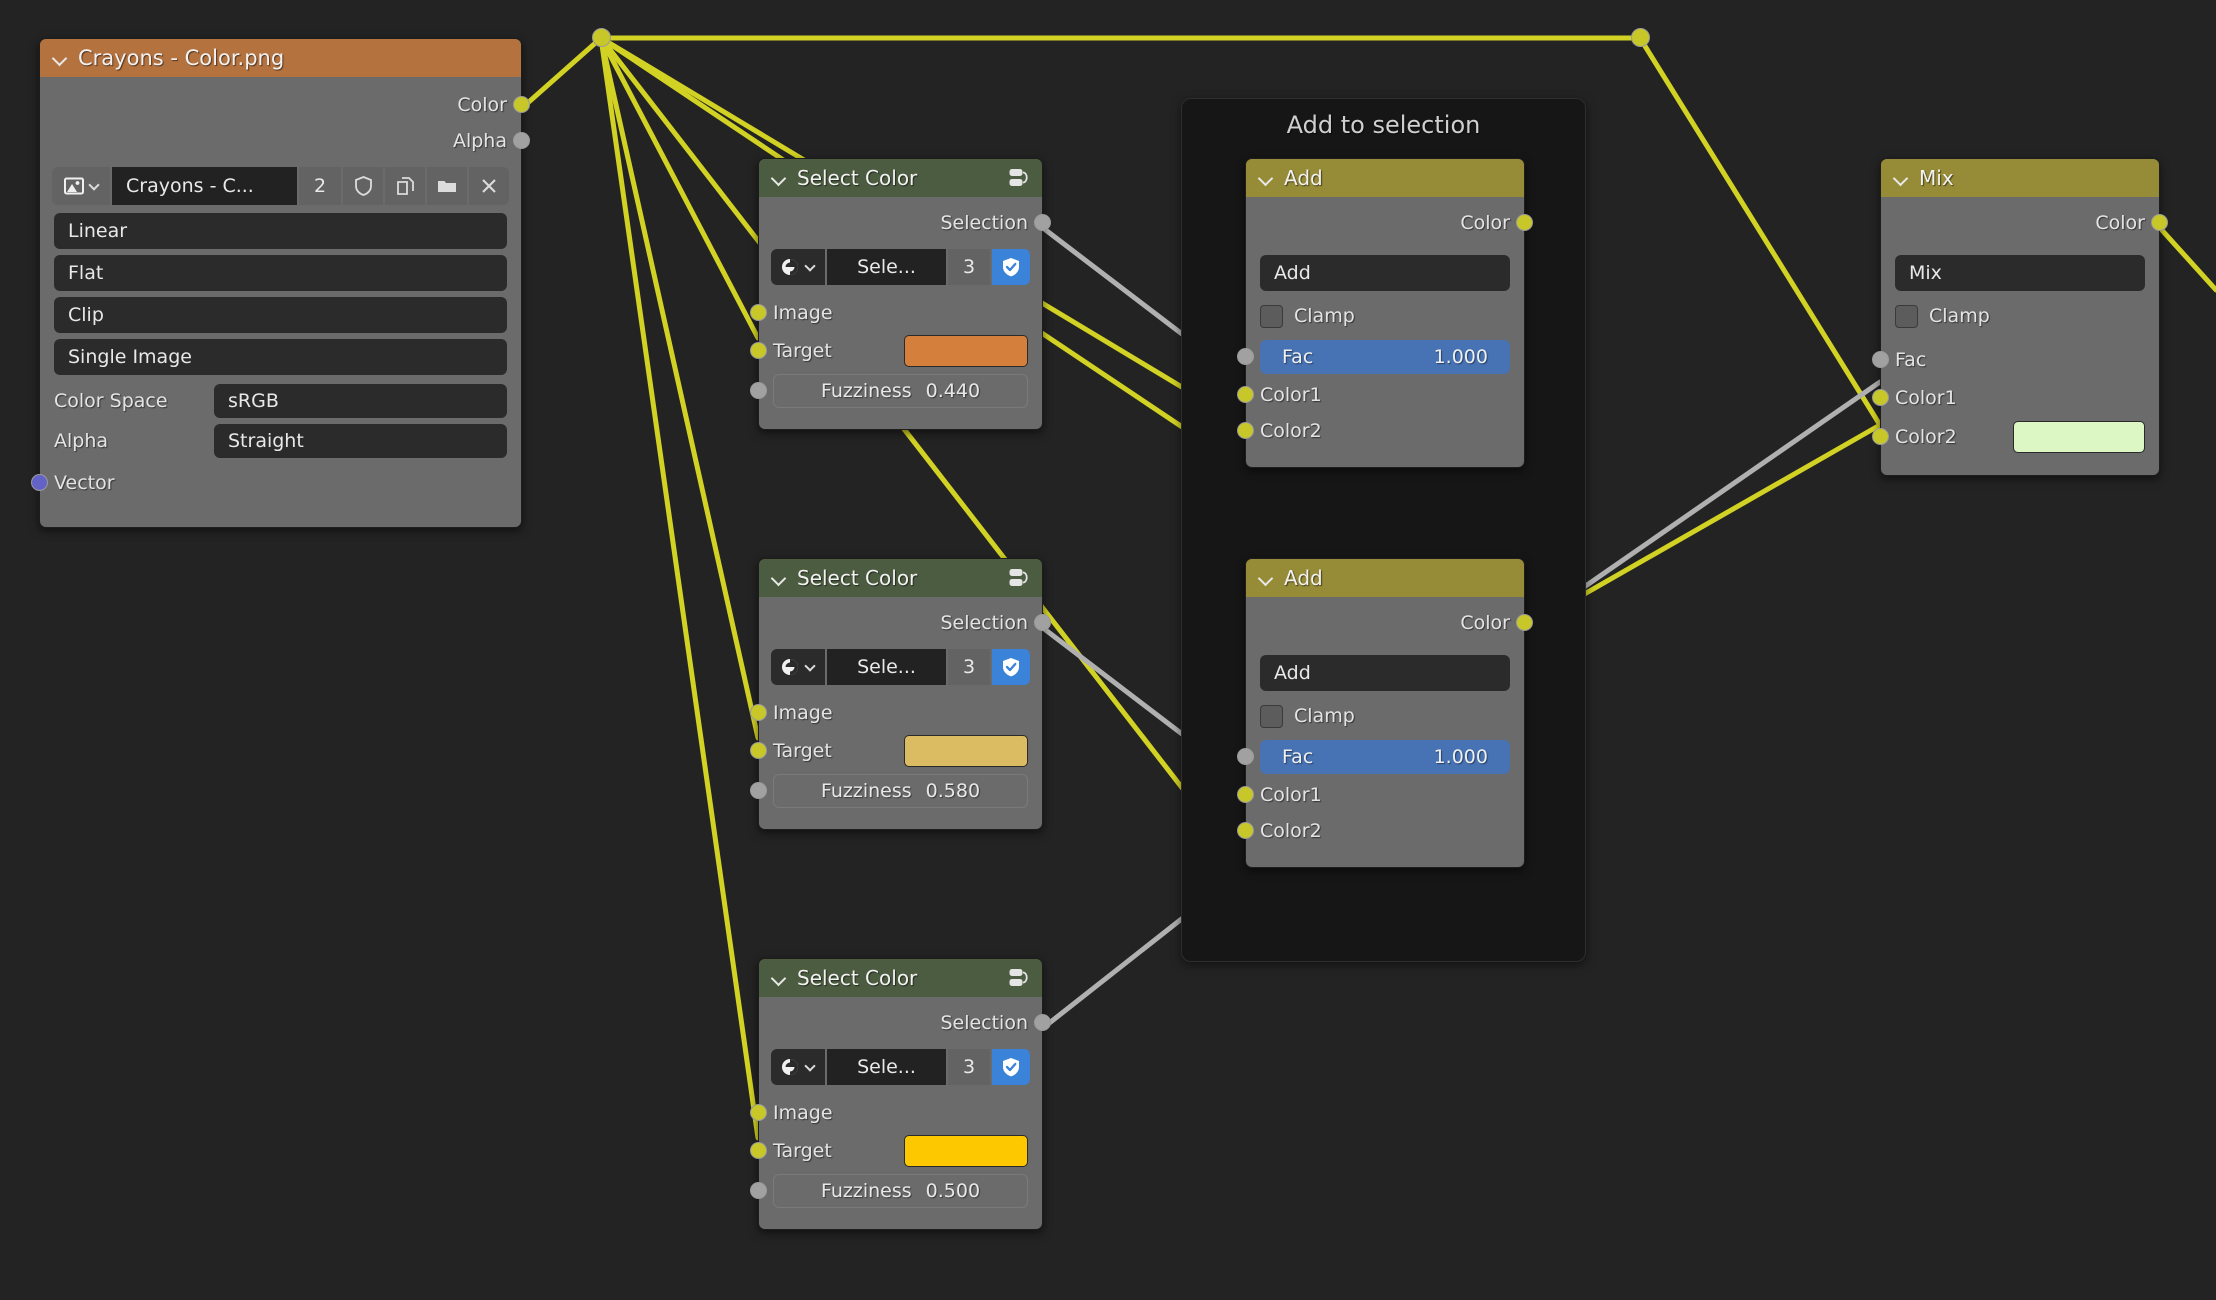  I want to click on dropdown-source: Single Image, so click(280, 357).